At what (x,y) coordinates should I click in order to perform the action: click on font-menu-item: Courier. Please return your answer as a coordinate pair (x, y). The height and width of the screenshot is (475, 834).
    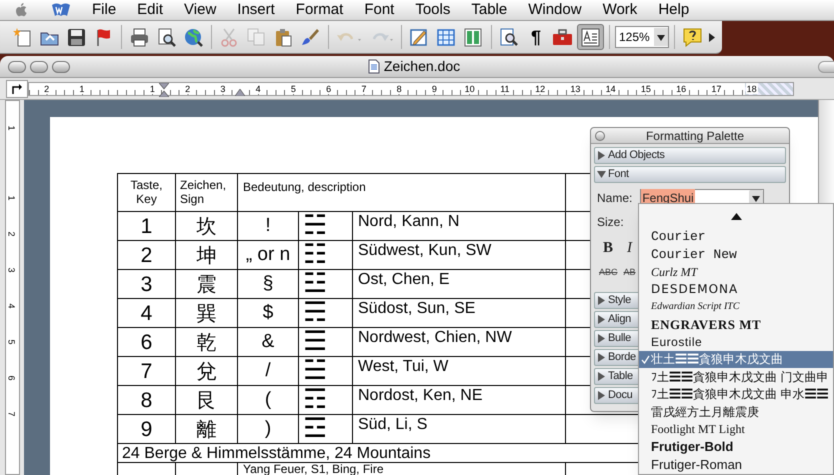
    Looking at the image, I should click on (736, 237).